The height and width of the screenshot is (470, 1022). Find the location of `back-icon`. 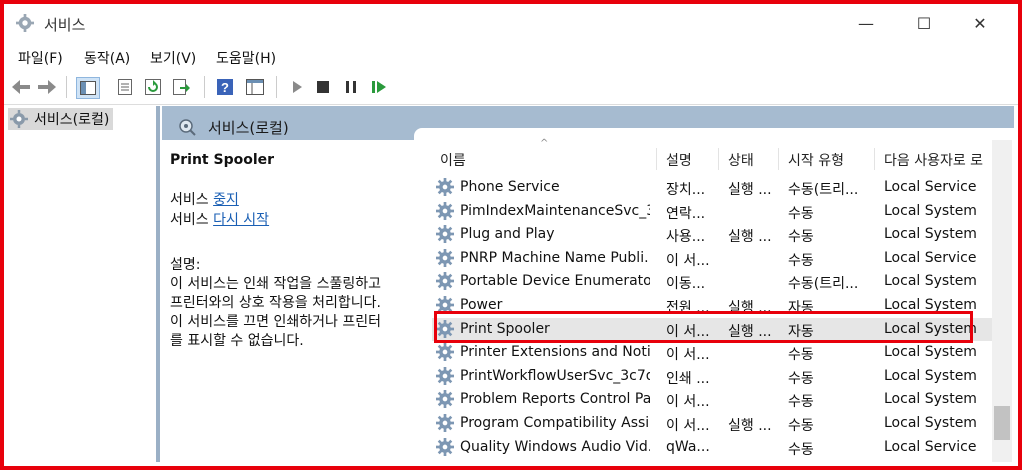

back-icon is located at coordinates (21, 87).